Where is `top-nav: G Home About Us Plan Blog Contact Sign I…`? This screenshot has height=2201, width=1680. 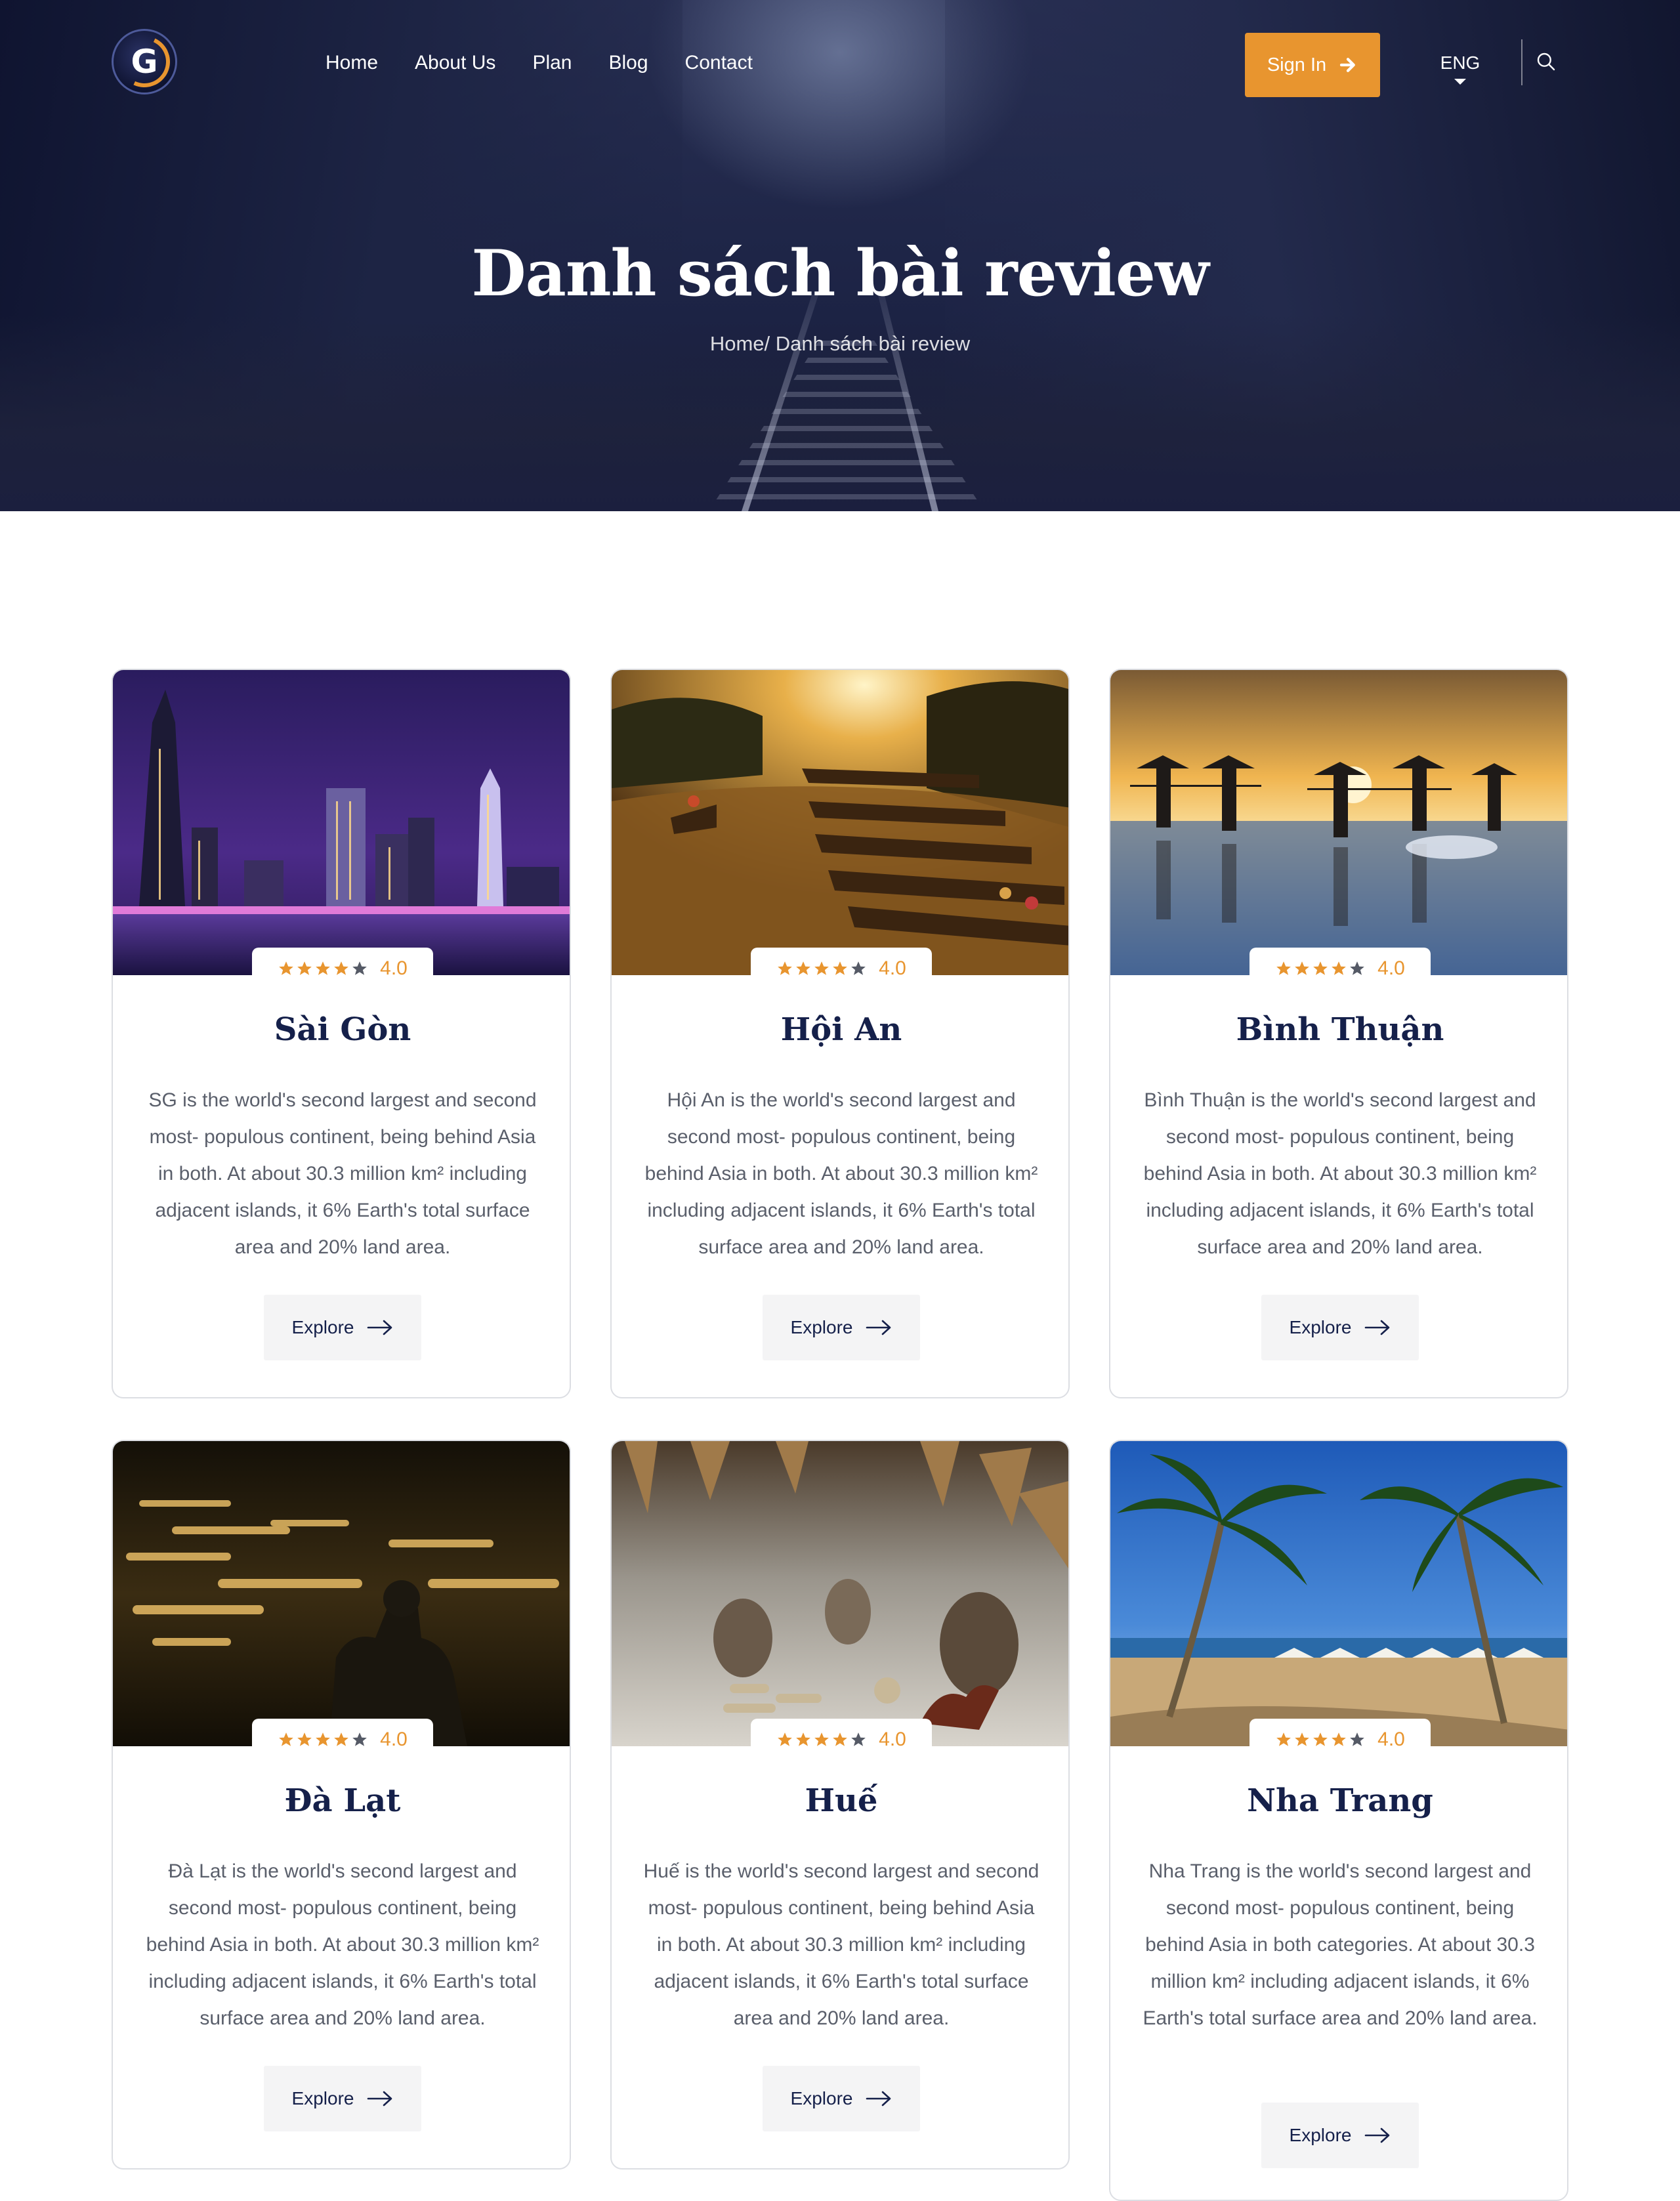
top-nav: G Home About Us Plan Blog Contact Sign I… is located at coordinates (840, 65).